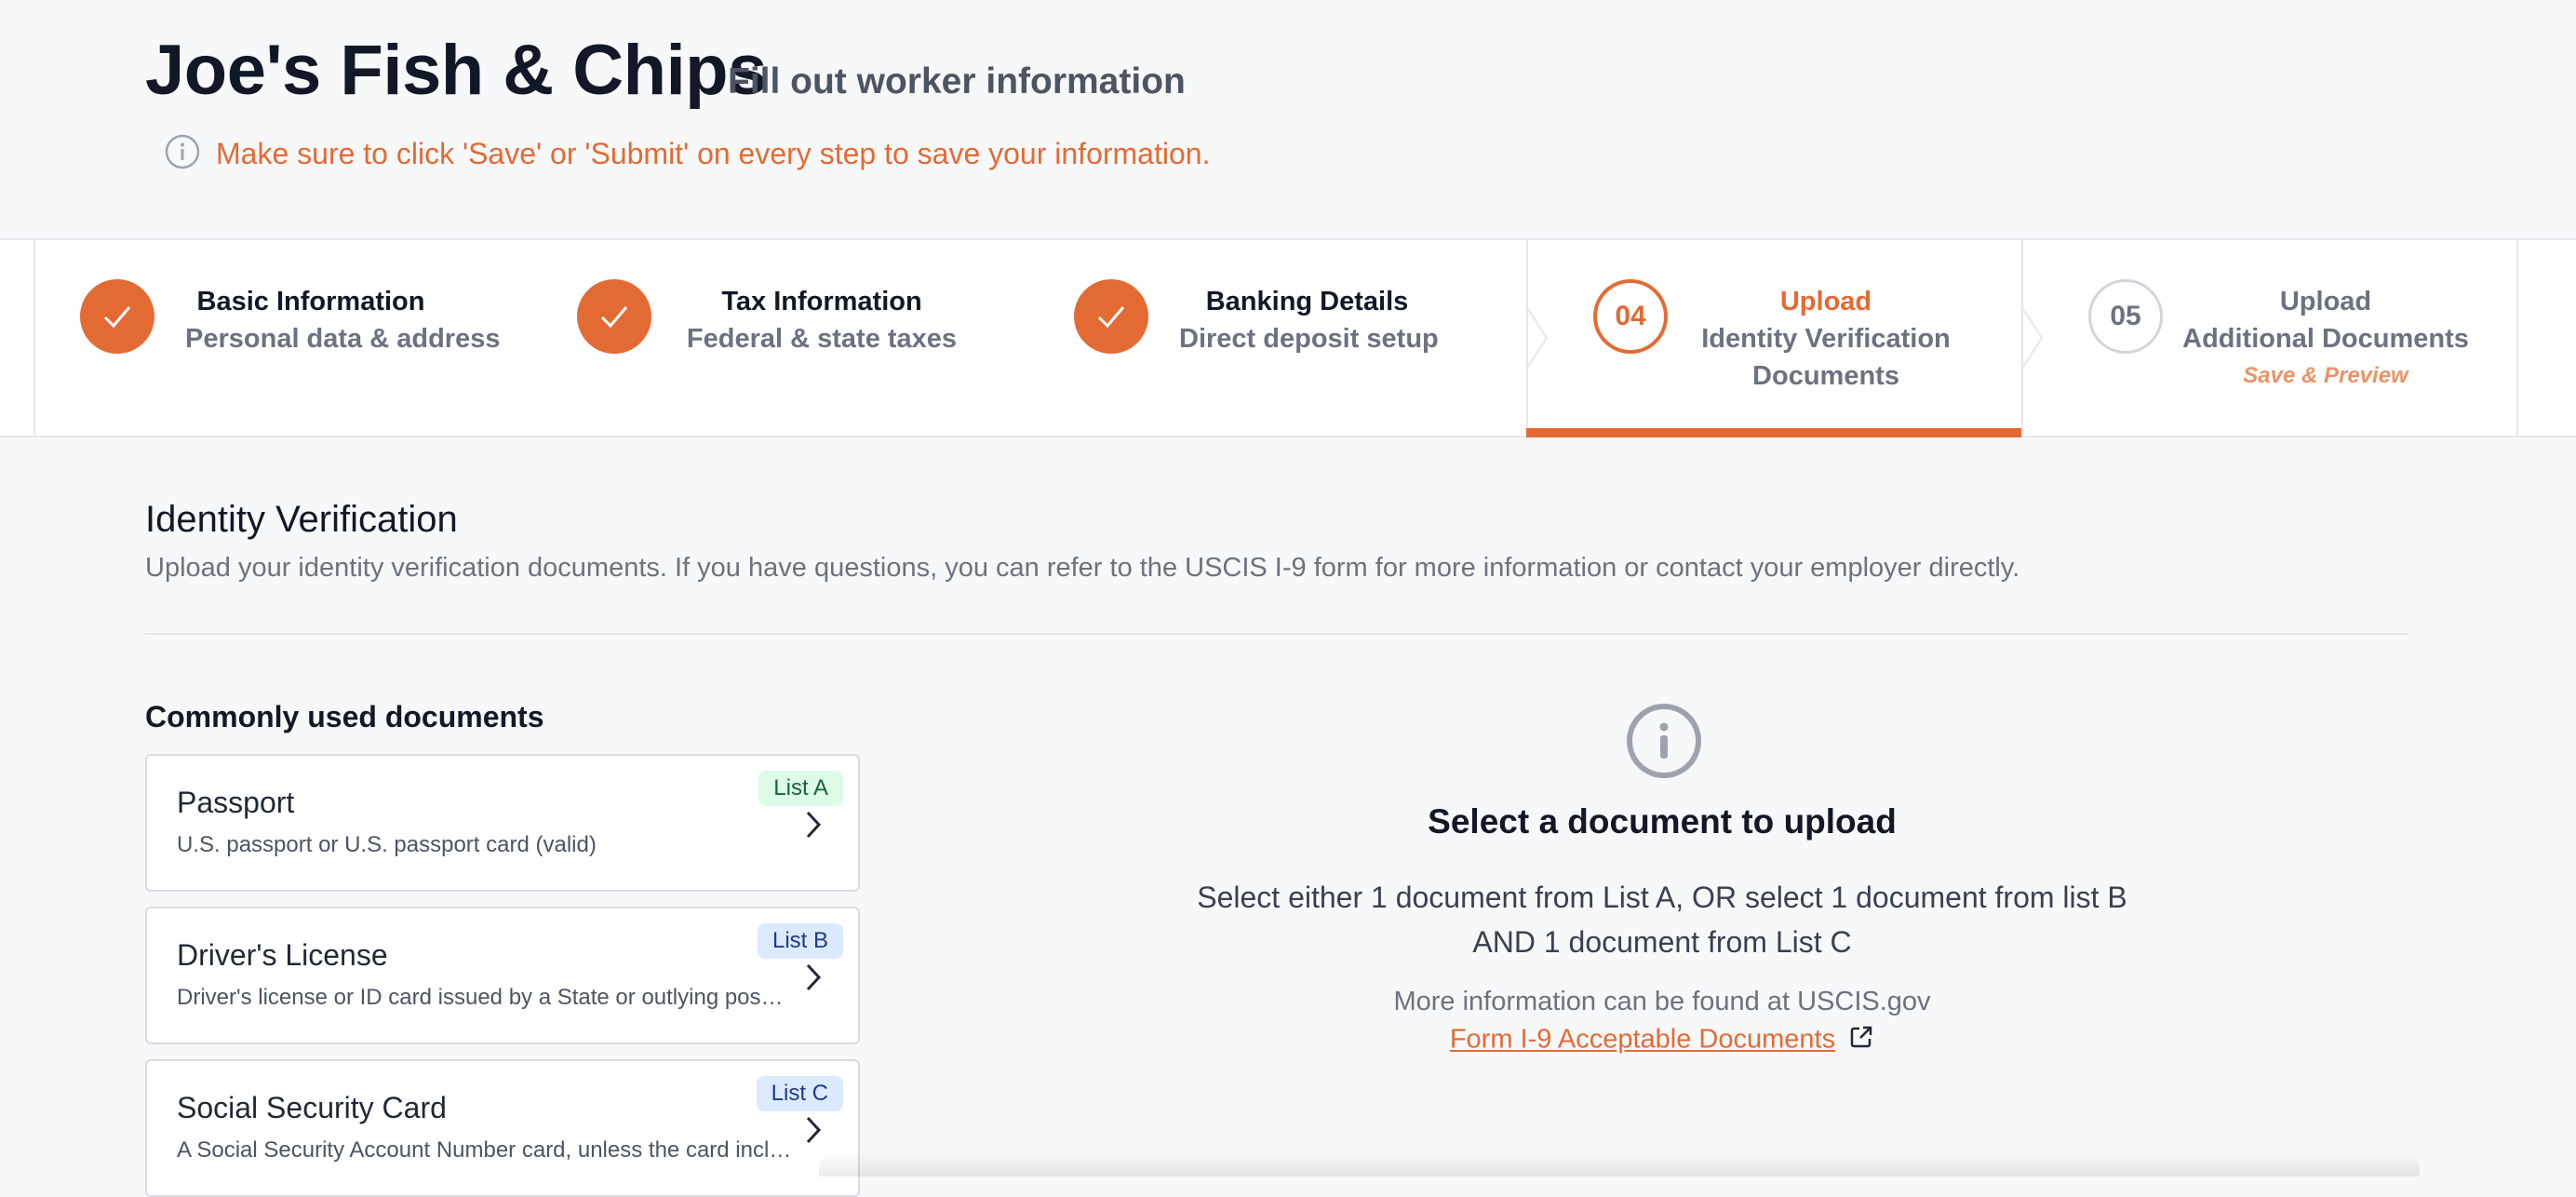 This screenshot has width=2576, height=1197. I want to click on step-number-05: 05, so click(2125, 316).